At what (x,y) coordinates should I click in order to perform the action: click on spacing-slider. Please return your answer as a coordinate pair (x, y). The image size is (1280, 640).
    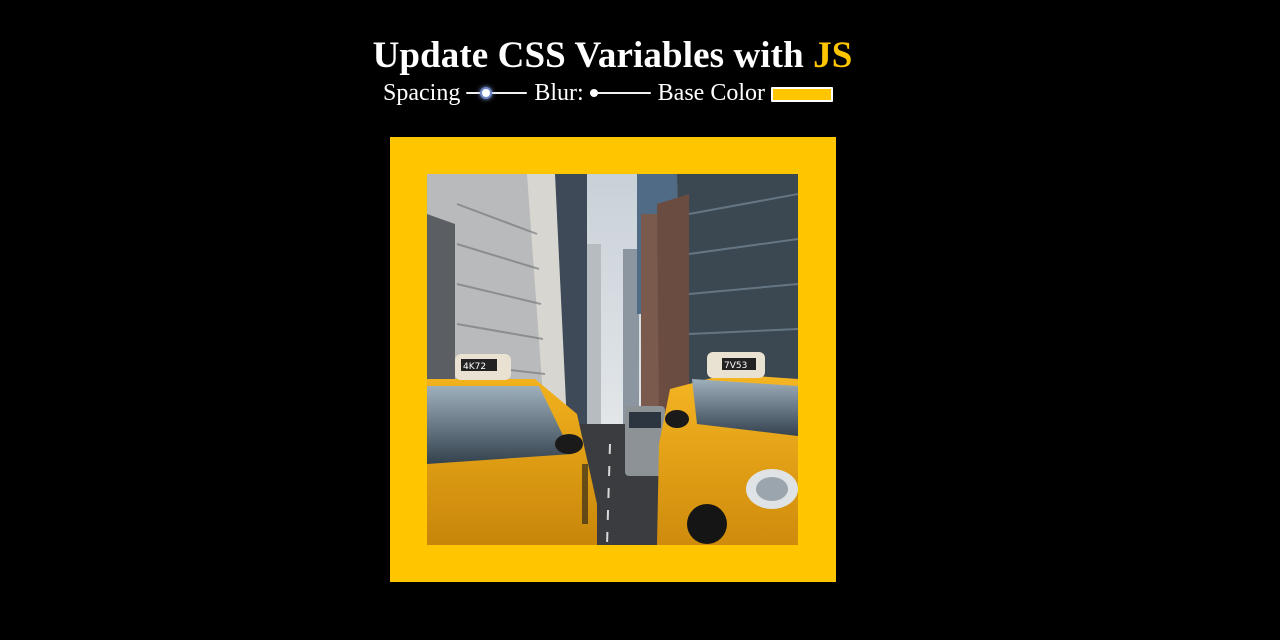
    Looking at the image, I should click on (497, 93).